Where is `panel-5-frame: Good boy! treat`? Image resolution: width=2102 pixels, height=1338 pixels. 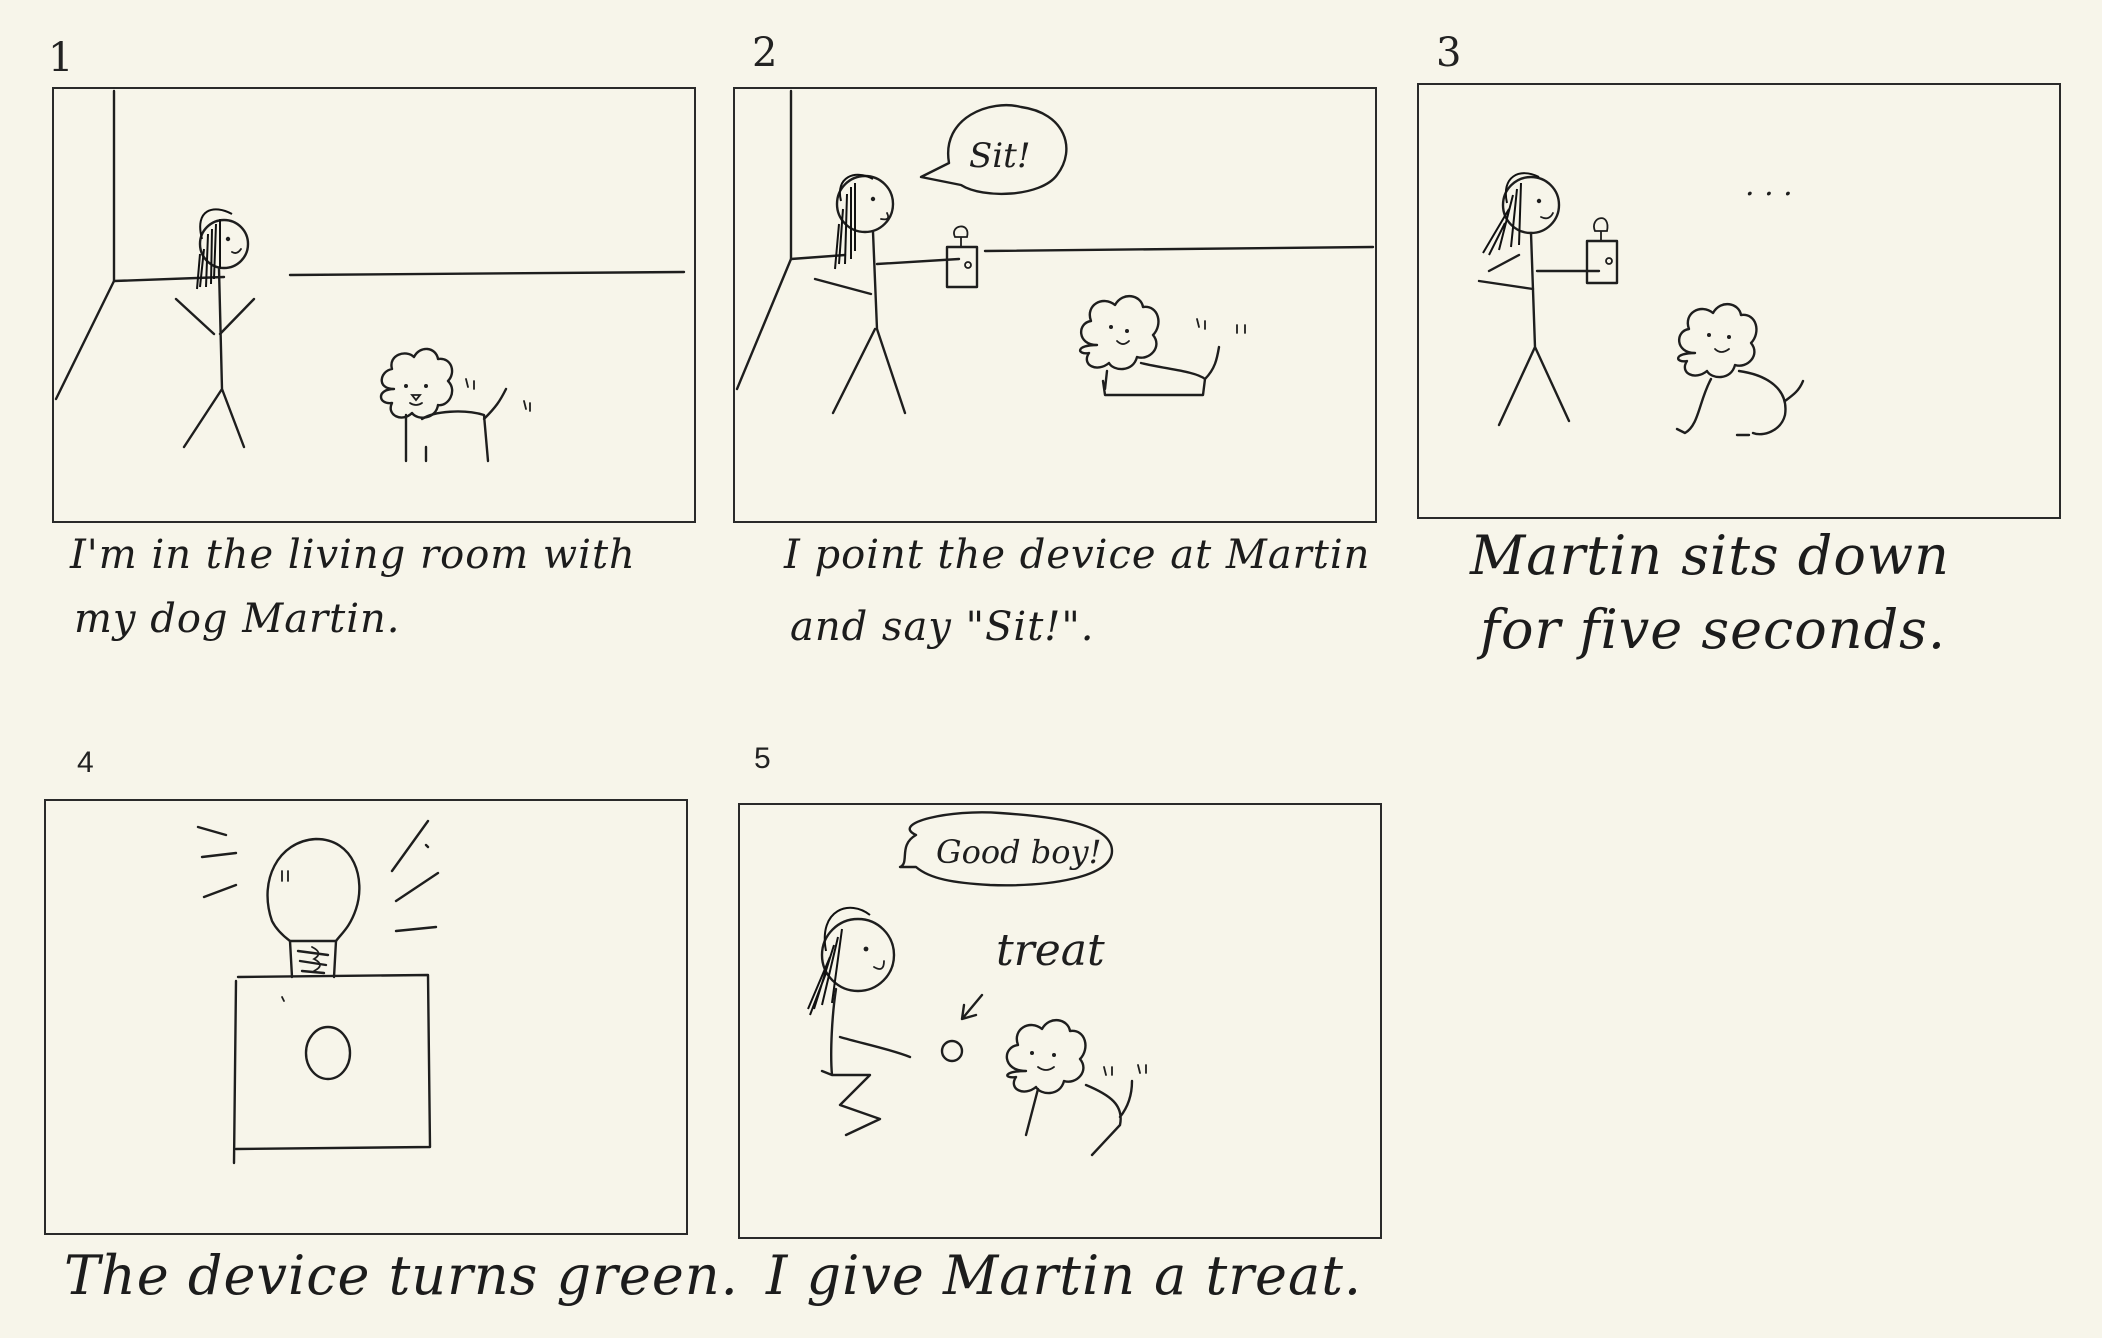 panel-5-frame: Good boy! treat is located at coordinates (1060, 1021).